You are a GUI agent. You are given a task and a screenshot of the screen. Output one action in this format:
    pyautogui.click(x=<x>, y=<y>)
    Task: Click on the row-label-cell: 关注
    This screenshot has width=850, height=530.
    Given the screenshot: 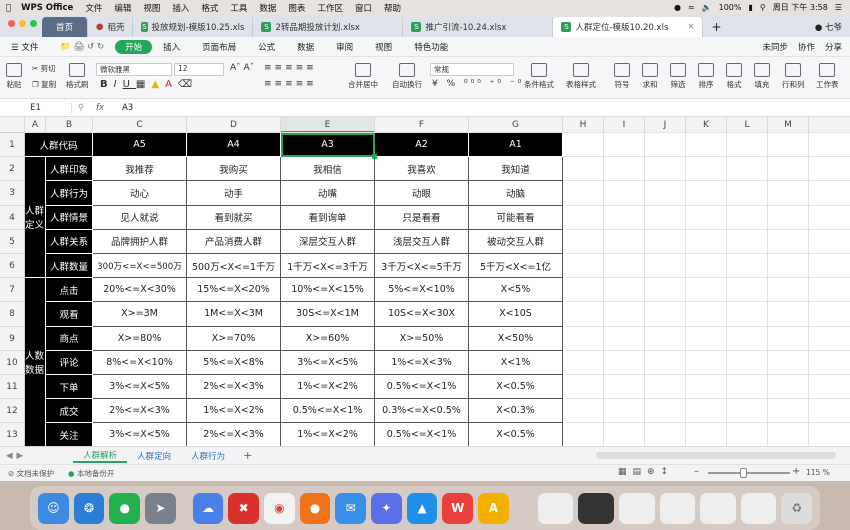 What is the action you would take?
    pyautogui.click(x=69, y=434)
    